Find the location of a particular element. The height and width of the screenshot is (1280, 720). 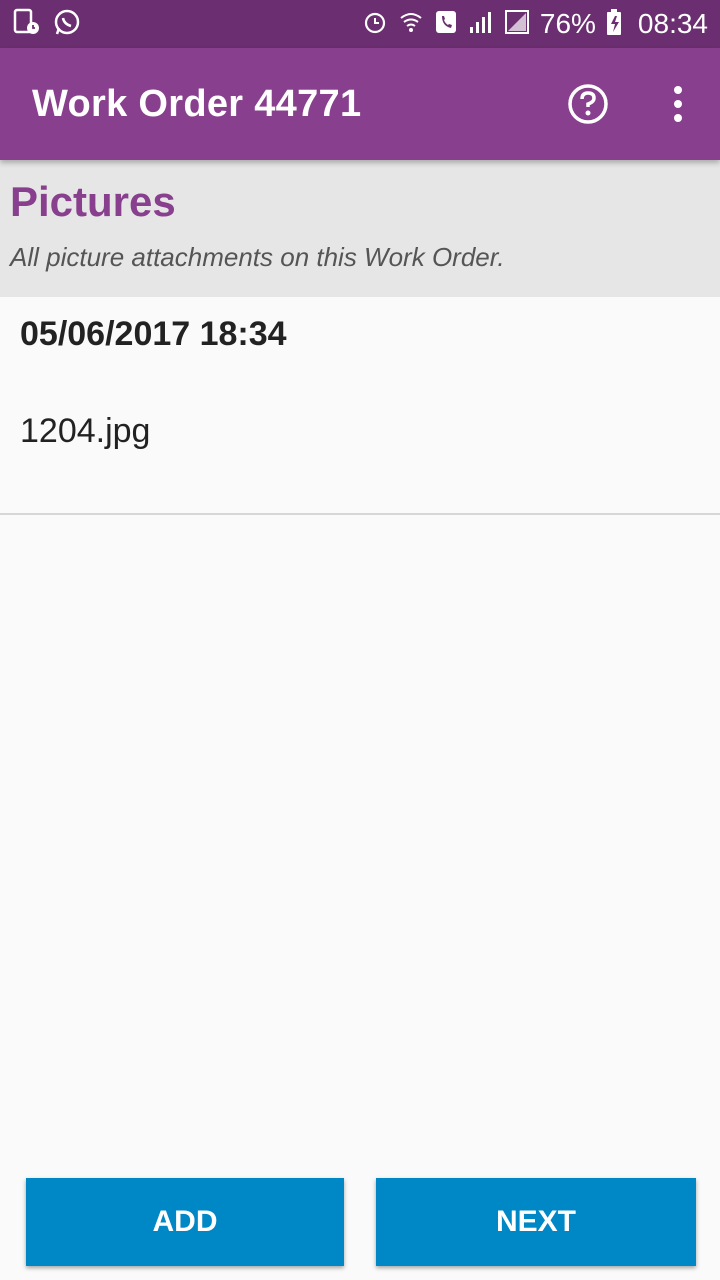

section-heading: Pictures is located at coordinates (93, 201).